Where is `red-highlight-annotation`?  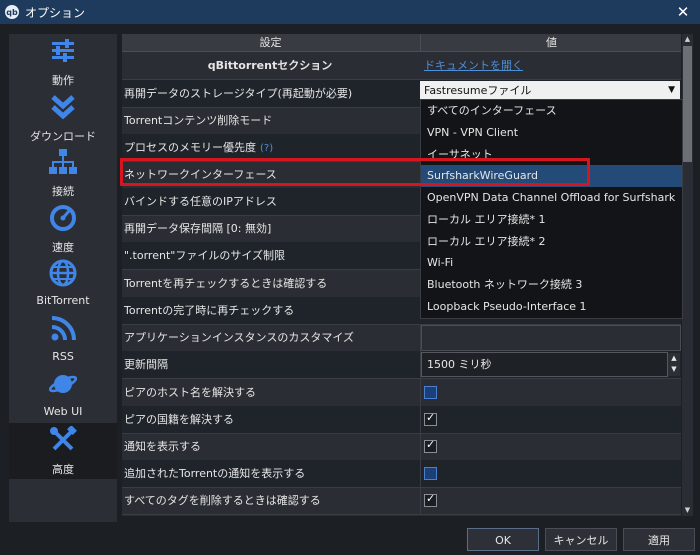 red-highlight-annotation is located at coordinates (355, 172).